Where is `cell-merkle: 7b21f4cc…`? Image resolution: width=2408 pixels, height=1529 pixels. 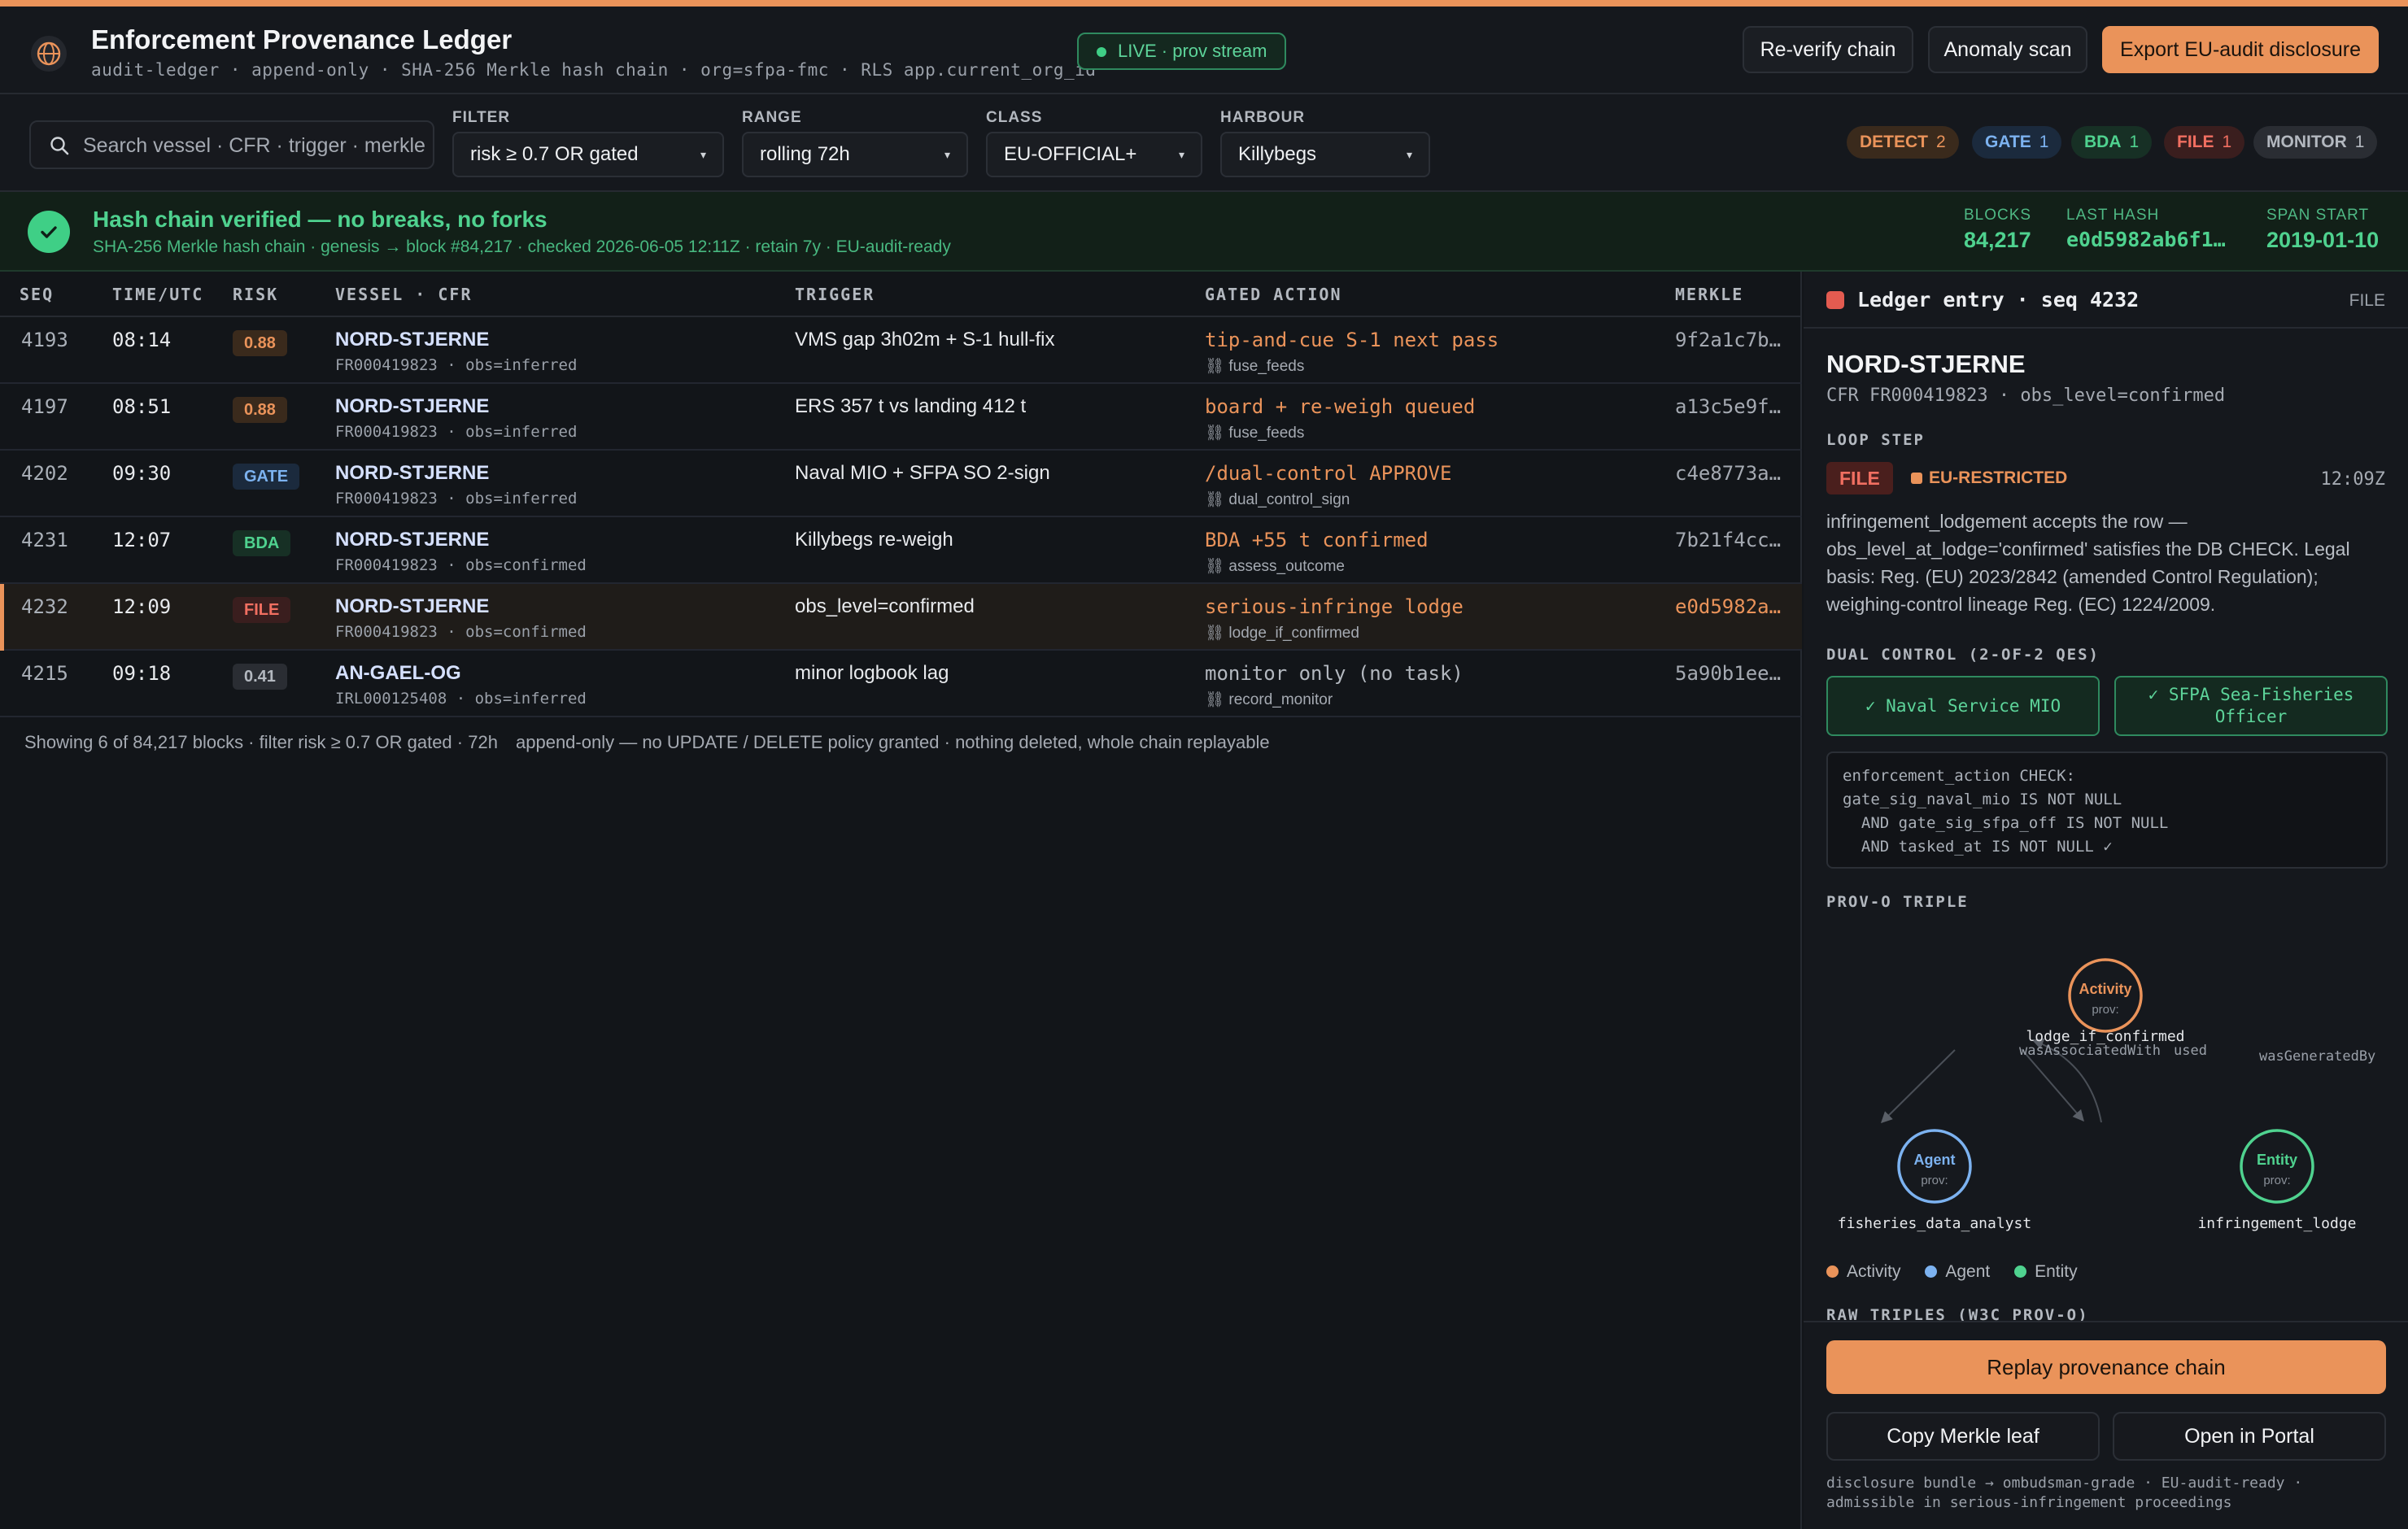 cell-merkle: 7b21f4cc… is located at coordinates (1732, 540).